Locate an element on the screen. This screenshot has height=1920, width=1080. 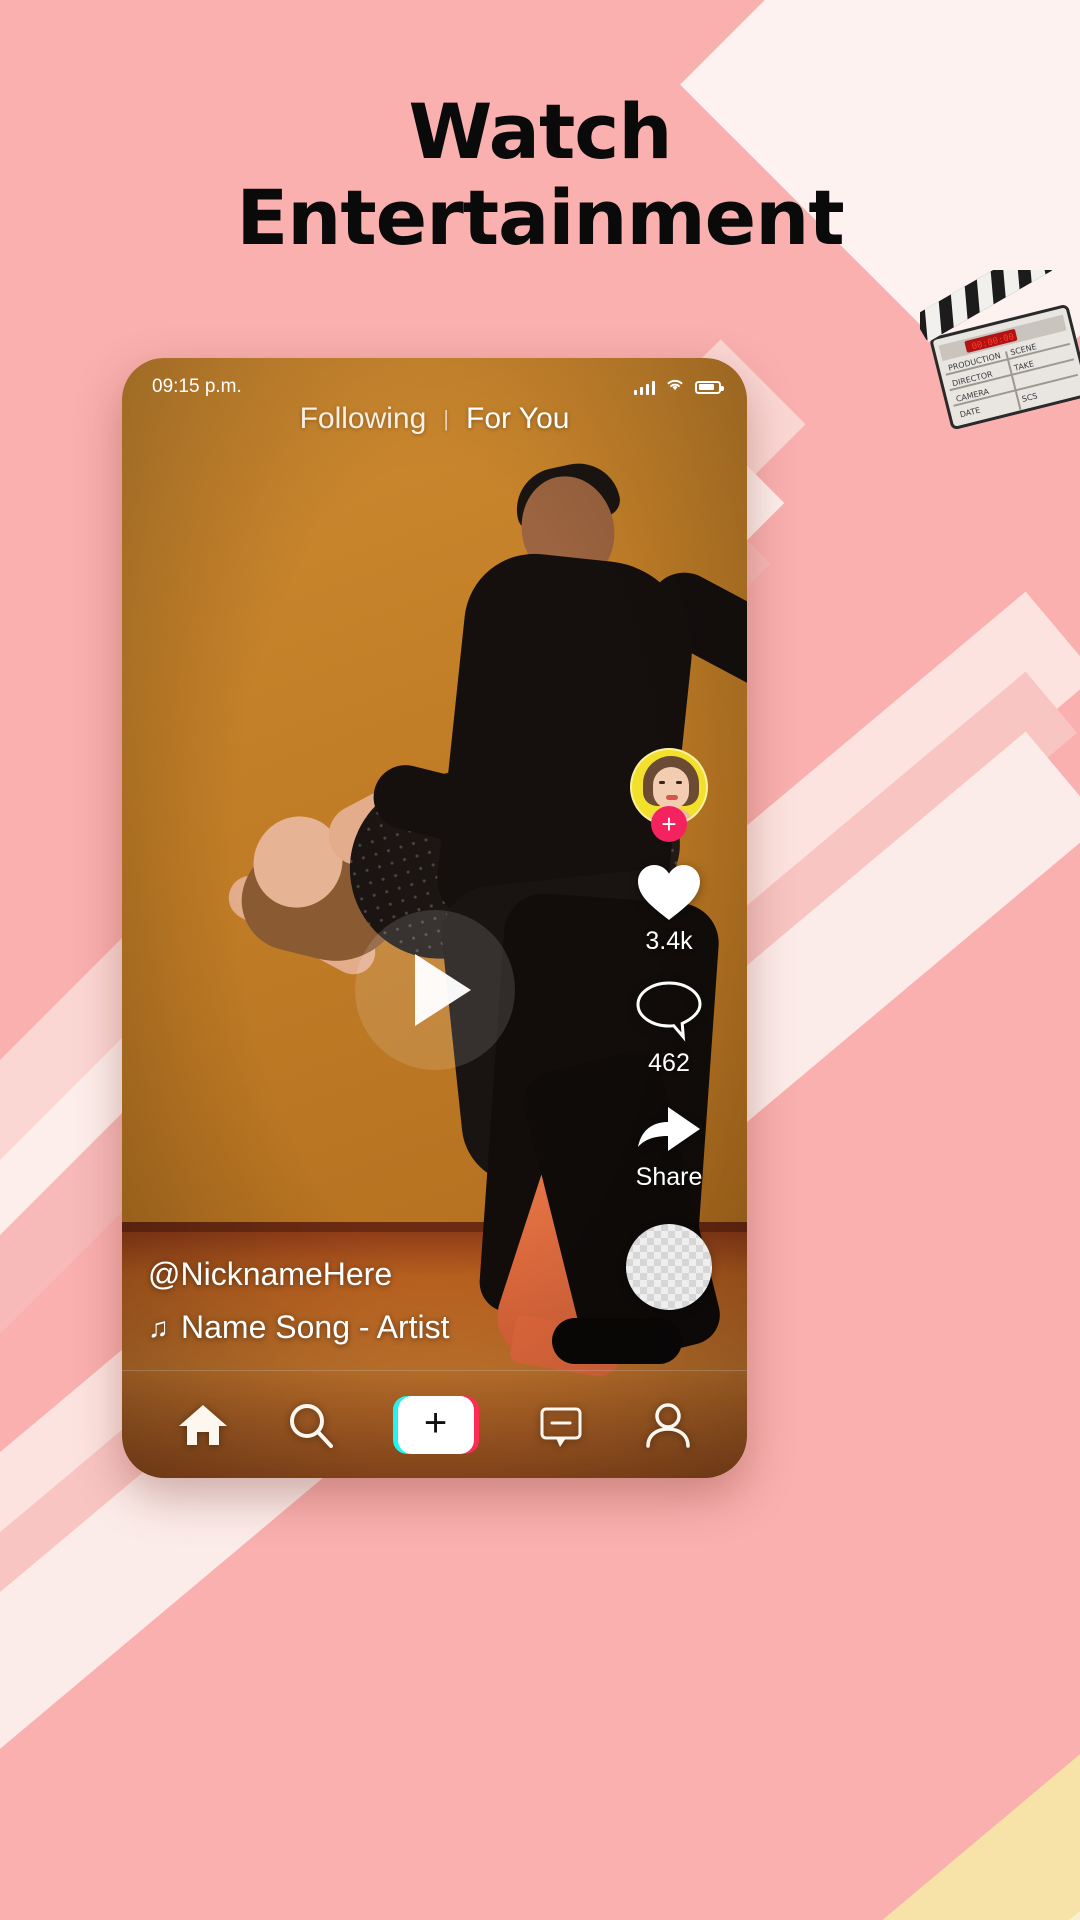
nav-home-button is located at coordinates (203, 1425).